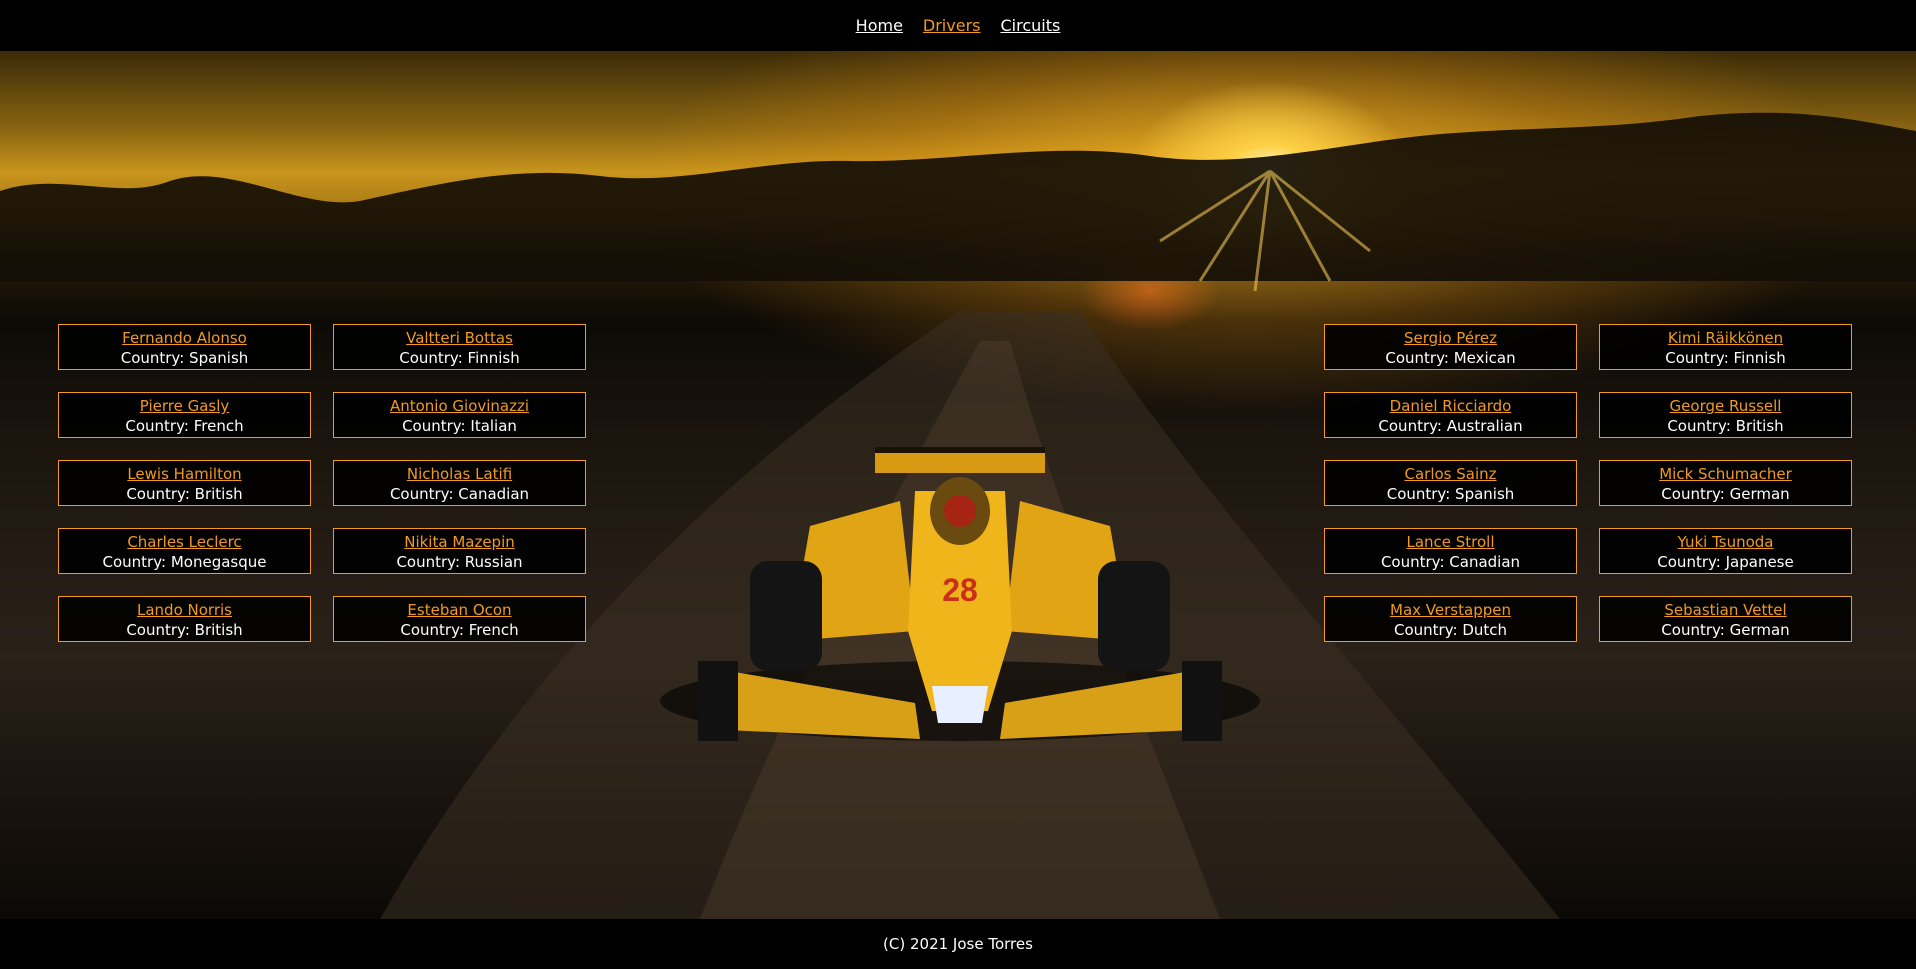  What do you see at coordinates (1450, 610) in the screenshot?
I see `driver-name-link: Max Verstappen` at bounding box center [1450, 610].